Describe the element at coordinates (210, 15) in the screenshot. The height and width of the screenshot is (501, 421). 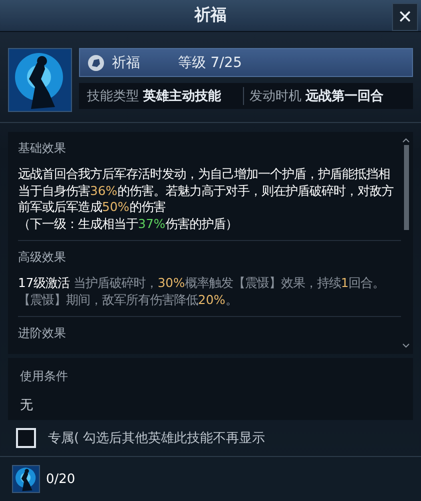
I see `window-title: 祈福` at that location.